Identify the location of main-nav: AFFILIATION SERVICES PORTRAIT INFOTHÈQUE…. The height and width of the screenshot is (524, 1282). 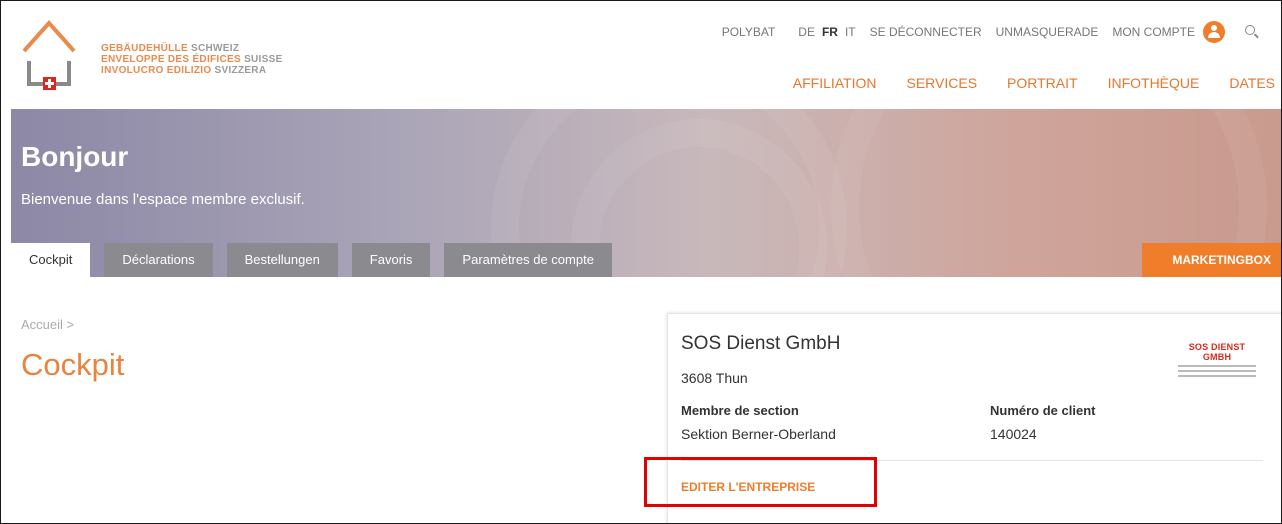
(1019, 83).